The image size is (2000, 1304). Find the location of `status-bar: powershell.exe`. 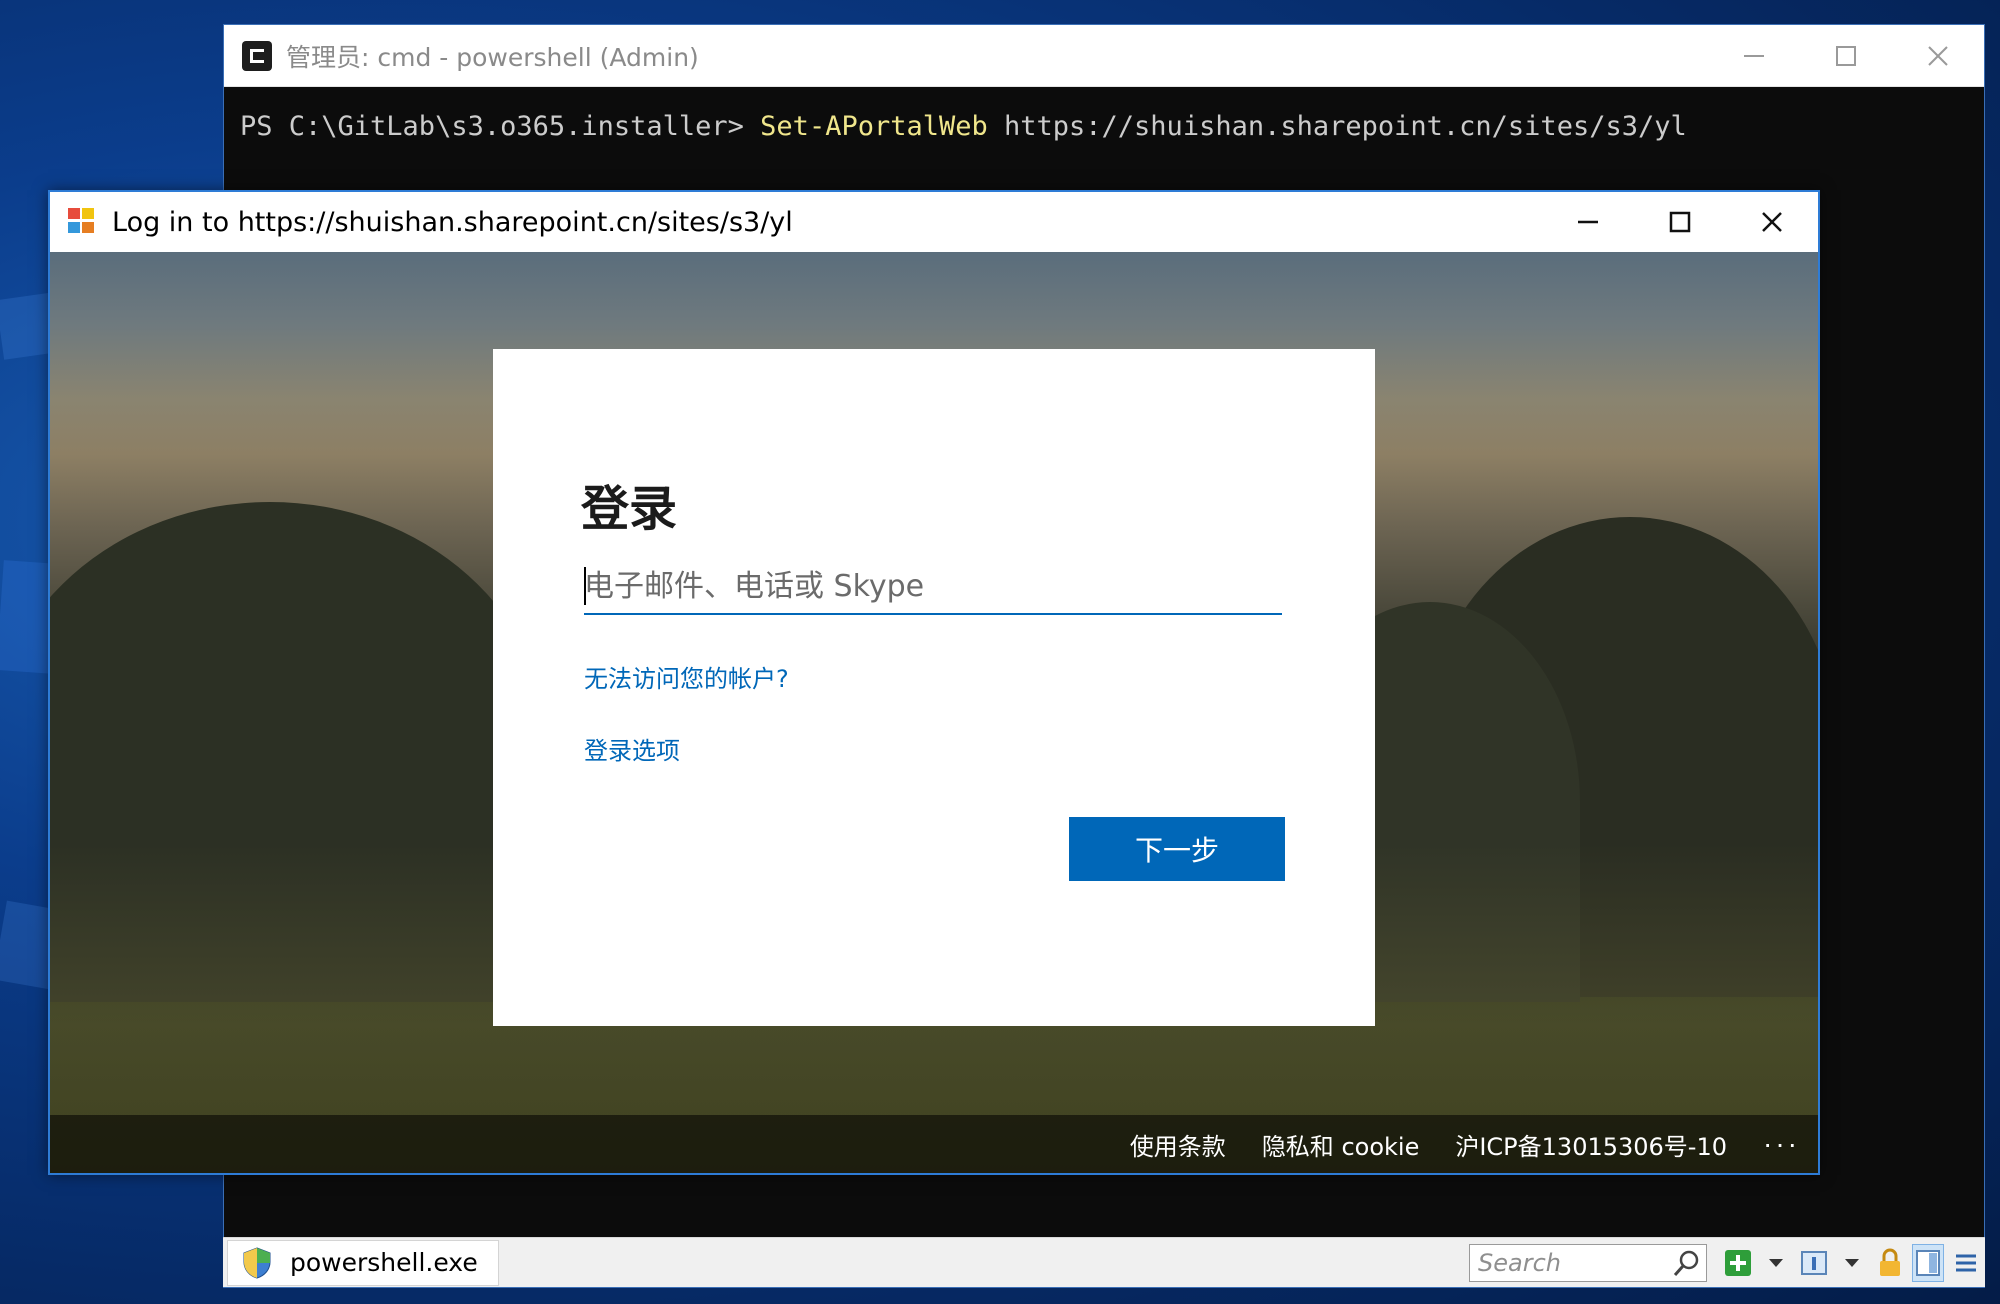

status-bar: powershell.exe is located at coordinates (1104, 1262).